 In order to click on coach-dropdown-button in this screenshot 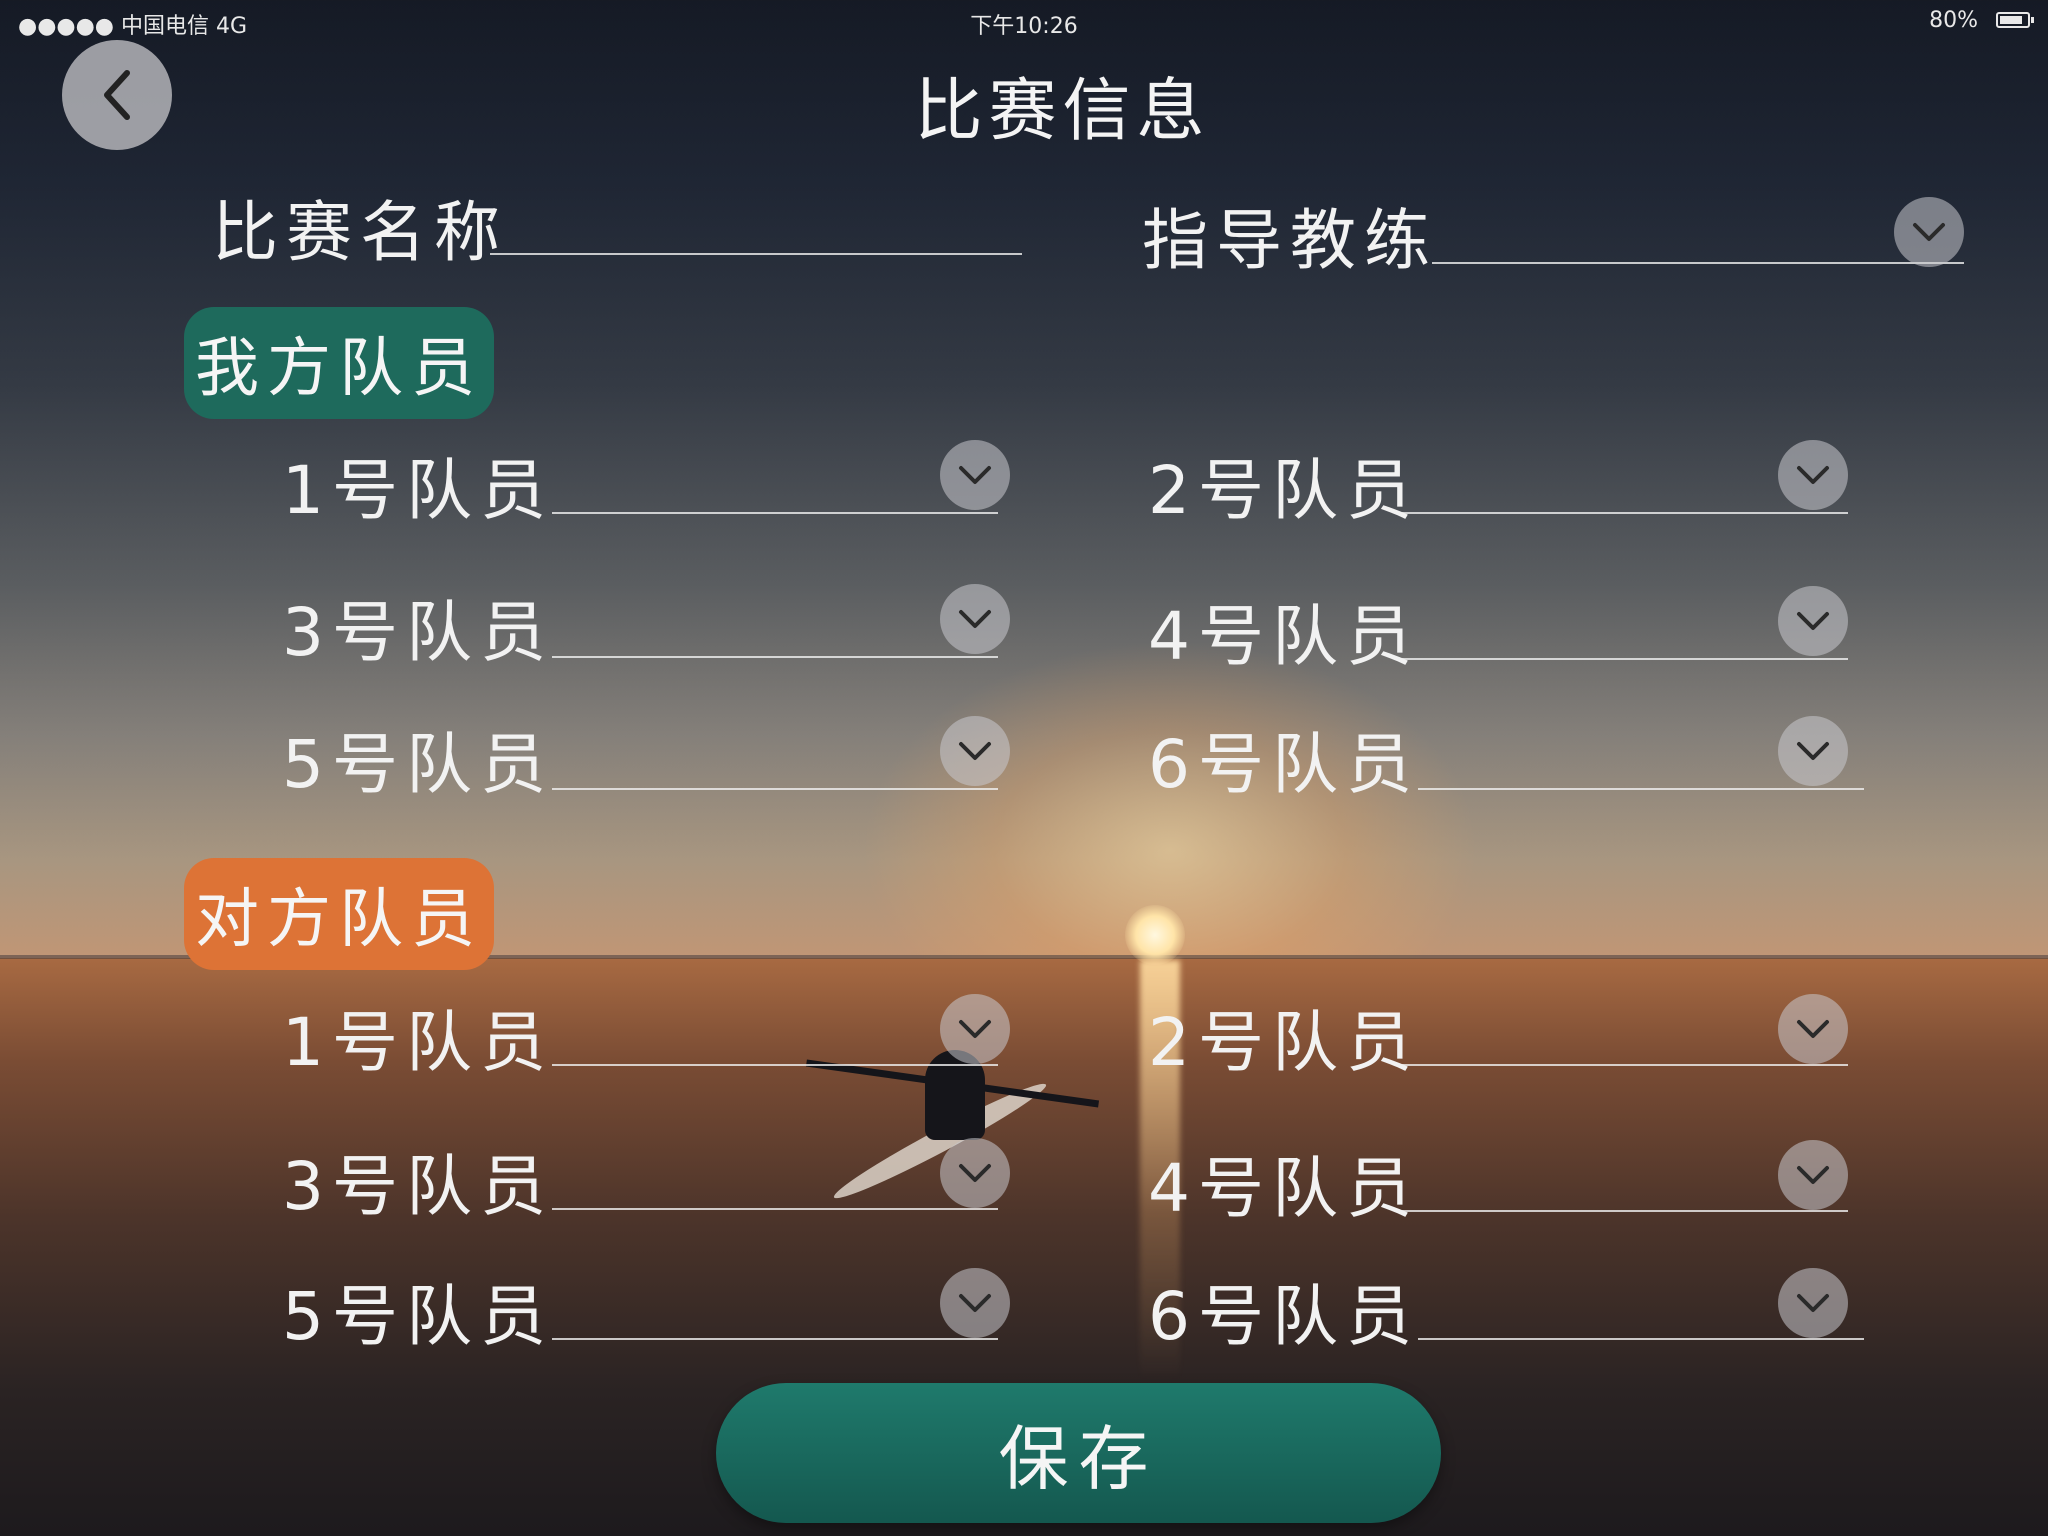, I will do `click(1929, 232)`.